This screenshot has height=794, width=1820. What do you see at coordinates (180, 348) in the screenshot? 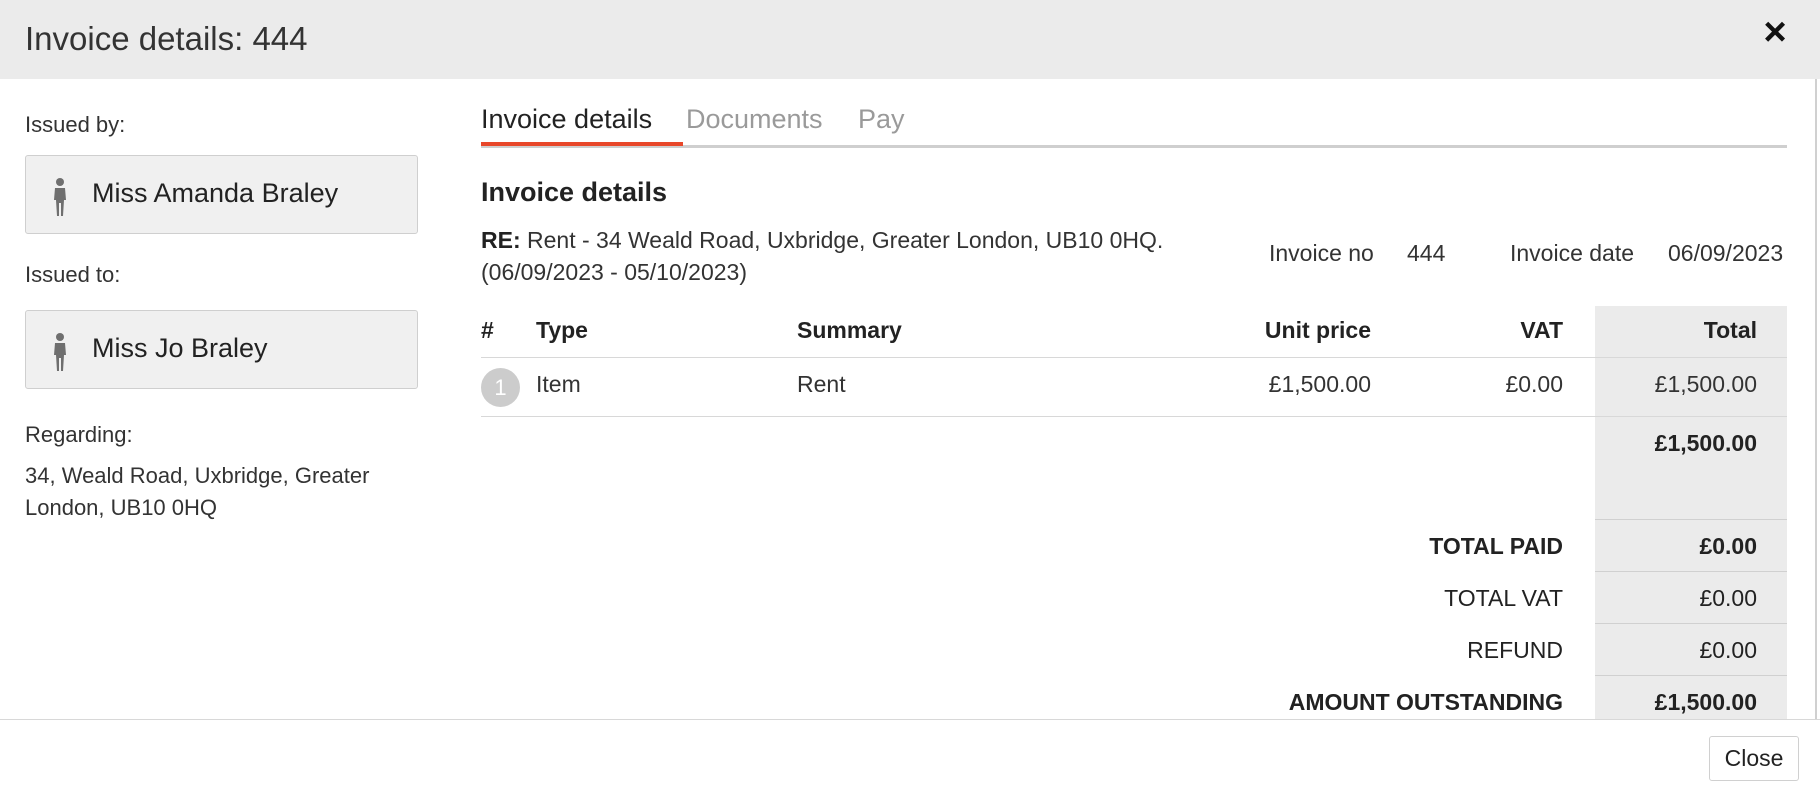
I see `issued-to-name: Miss Jo Braley` at bounding box center [180, 348].